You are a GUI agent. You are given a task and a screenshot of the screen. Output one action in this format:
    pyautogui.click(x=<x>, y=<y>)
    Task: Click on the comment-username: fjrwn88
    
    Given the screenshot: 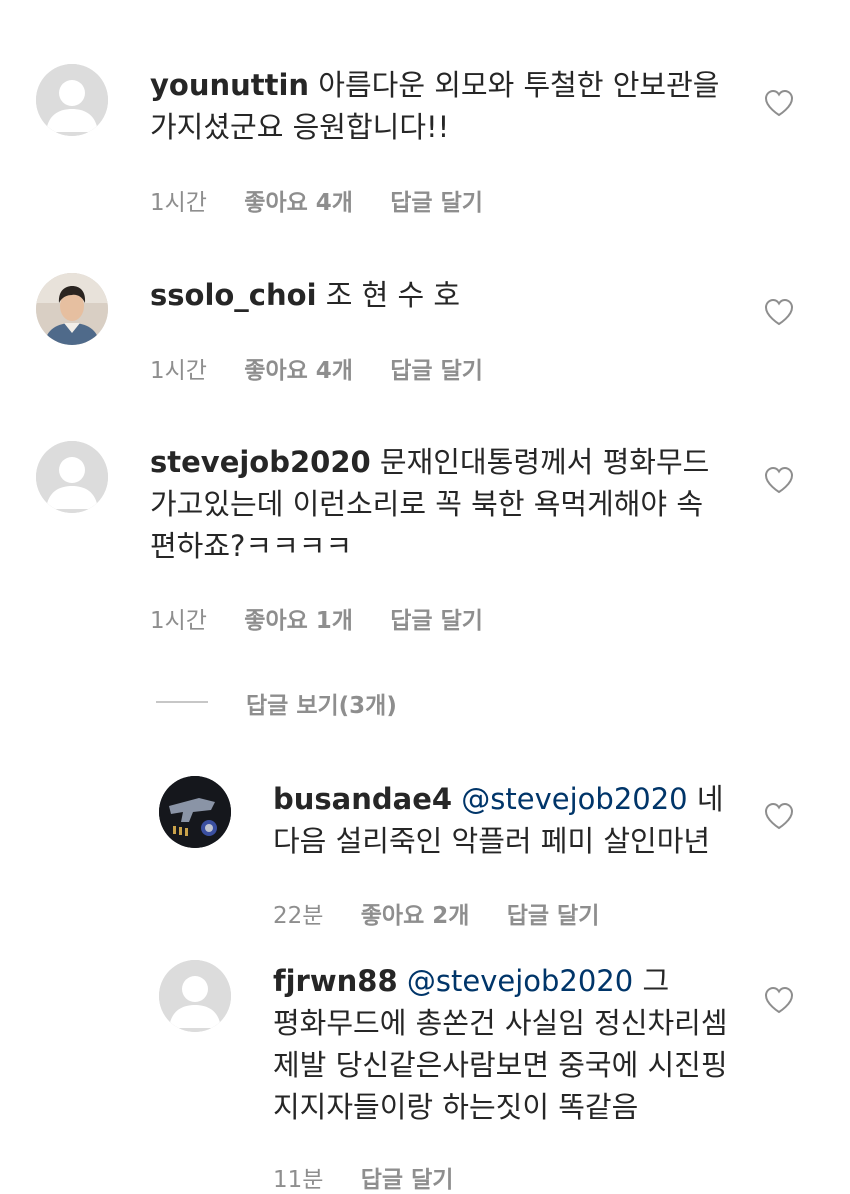 What is the action you would take?
    pyautogui.click(x=335, y=981)
    